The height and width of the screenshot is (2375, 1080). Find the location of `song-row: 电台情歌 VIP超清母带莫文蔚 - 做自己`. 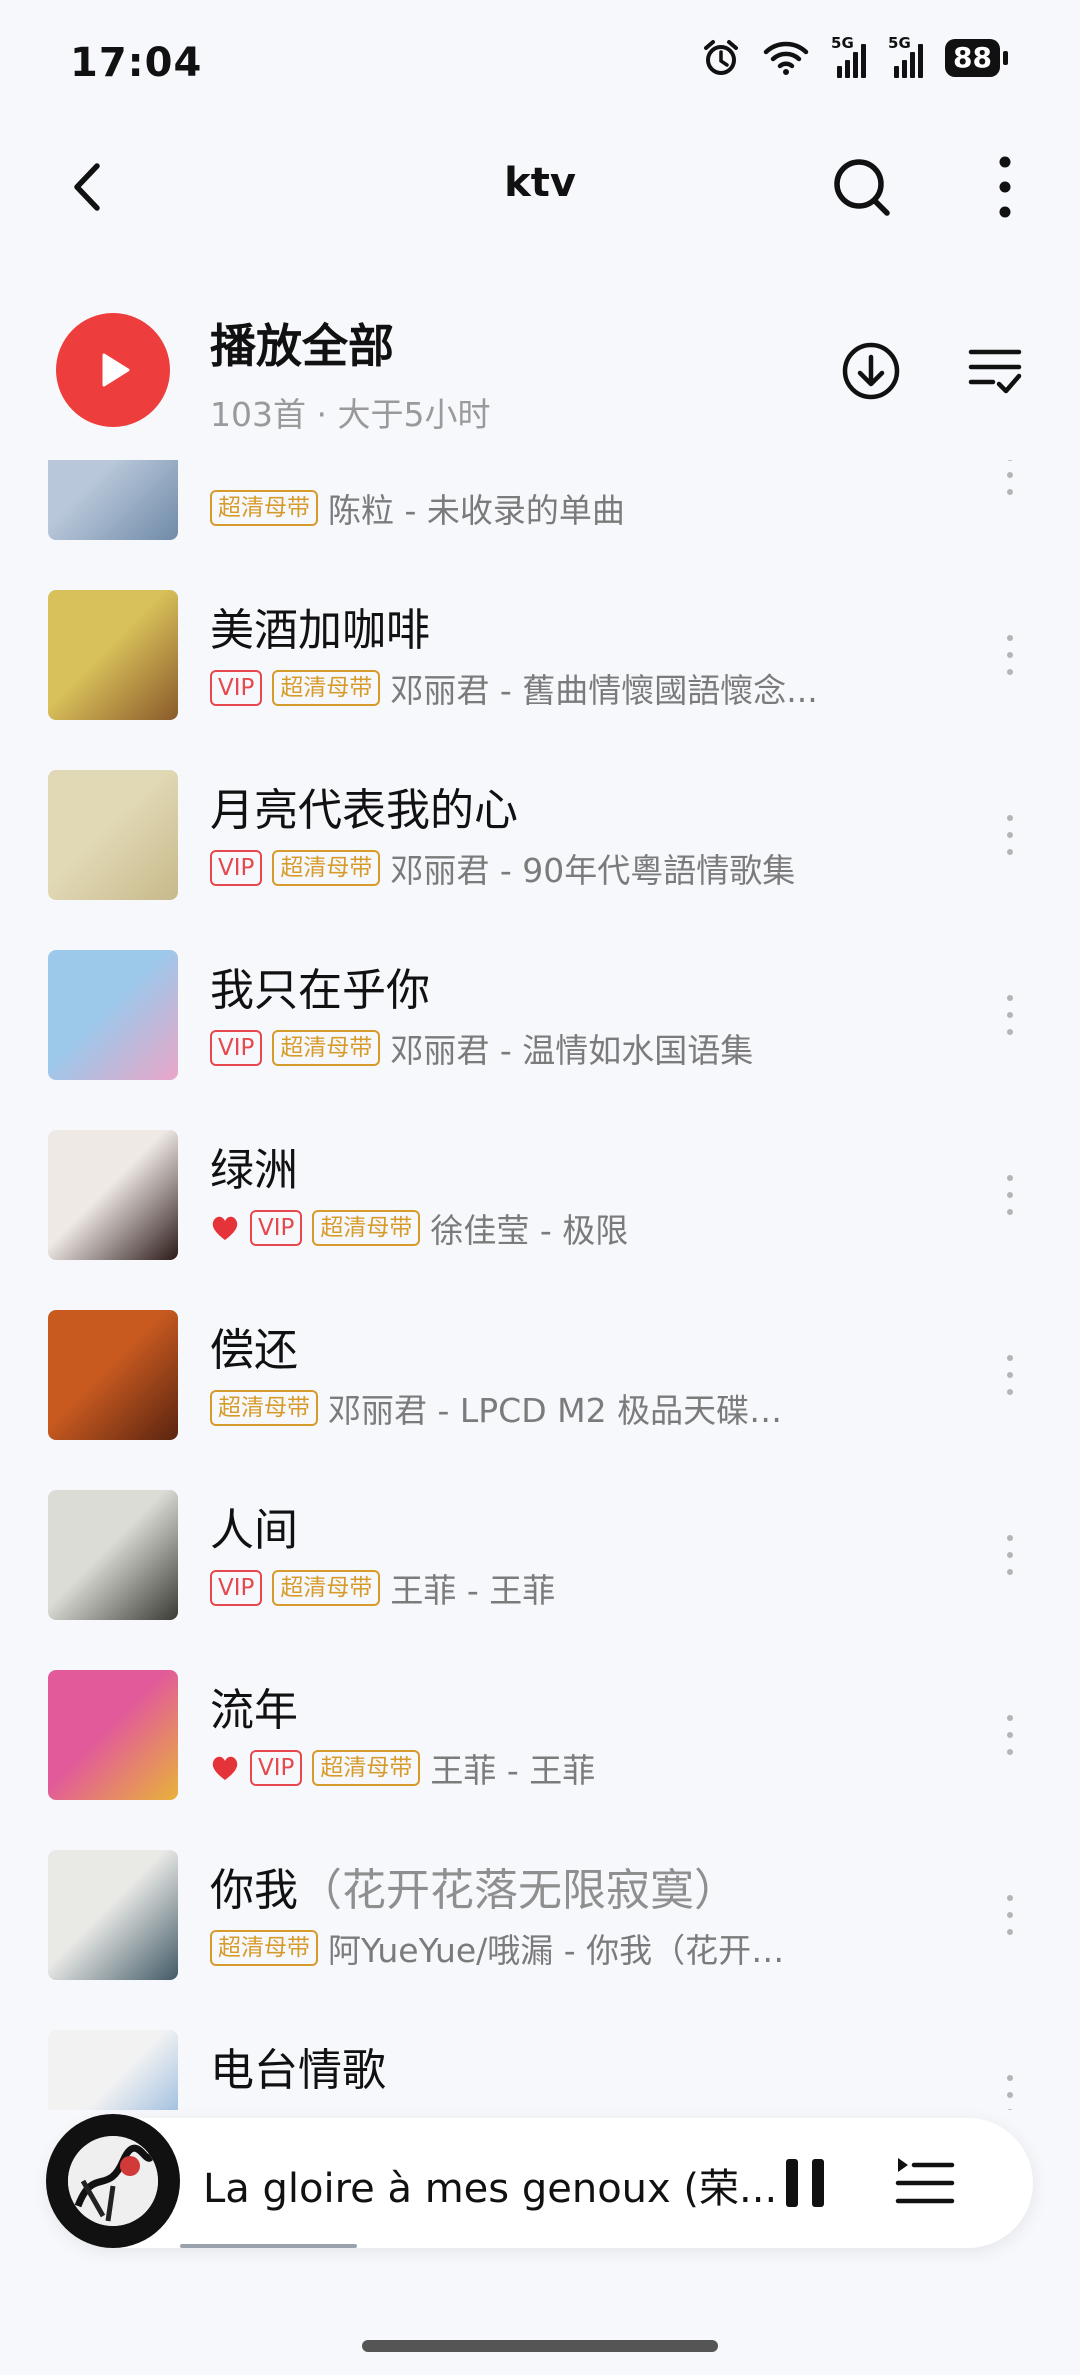

song-row: 电台情歌 VIP超清母带莫文蔚 - 做自己 is located at coordinates (540, 2050).